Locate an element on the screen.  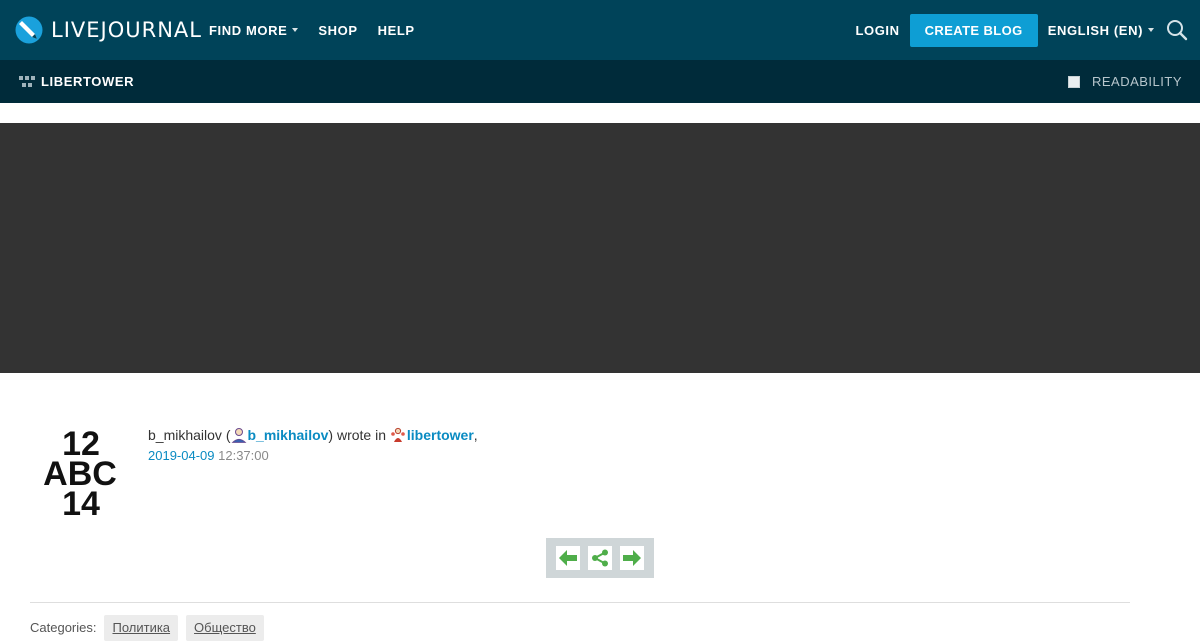
userpic-image: 12 ABC 14 is located at coordinates (80, 474).